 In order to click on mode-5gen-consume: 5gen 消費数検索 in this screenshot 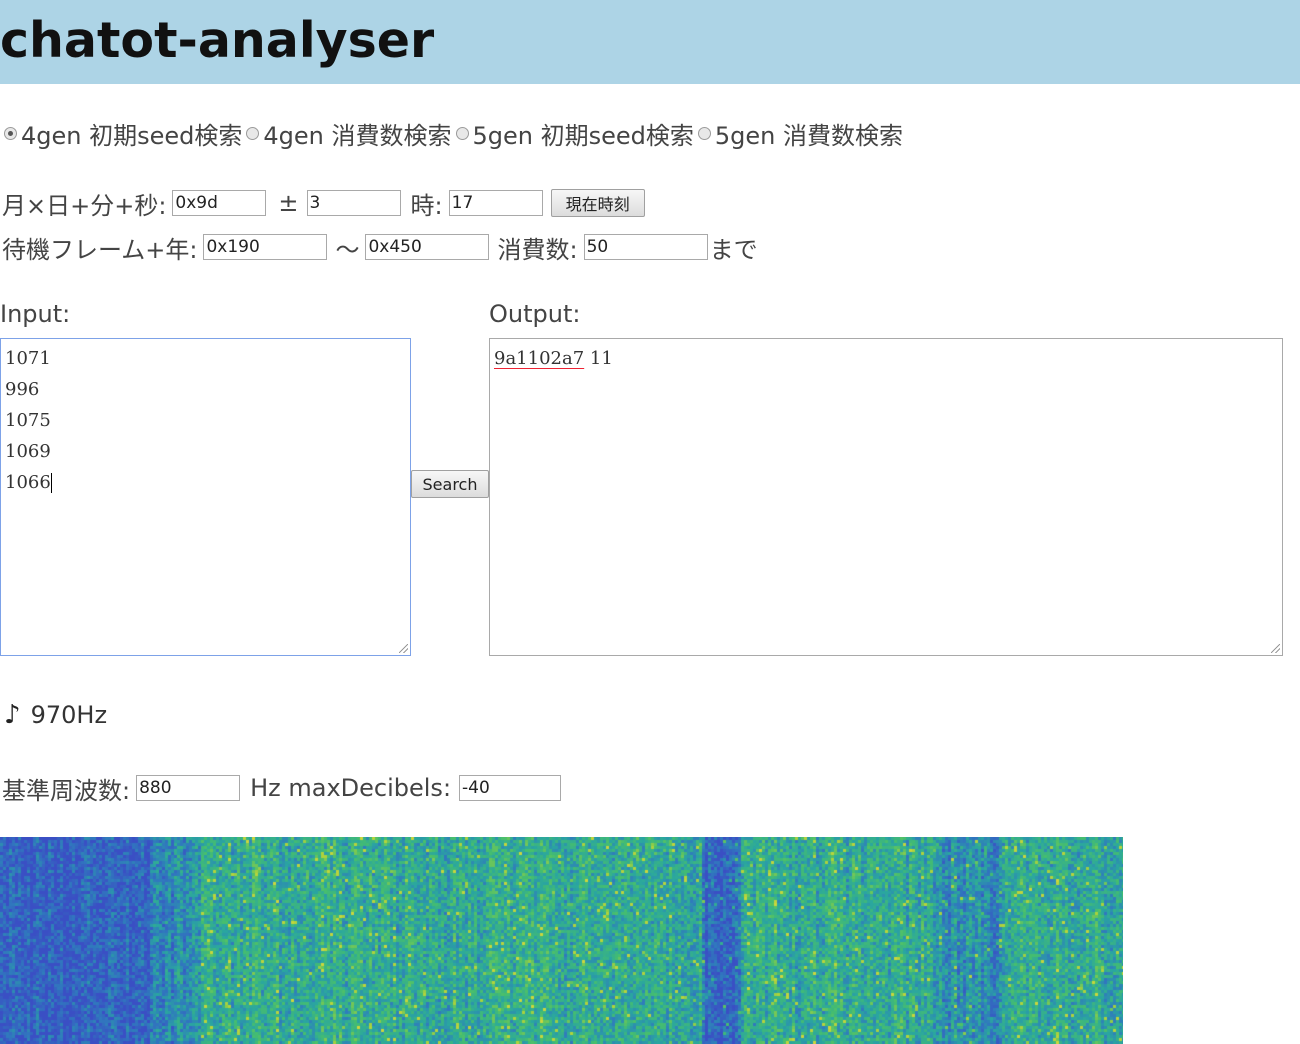, I will do `click(800, 133)`.